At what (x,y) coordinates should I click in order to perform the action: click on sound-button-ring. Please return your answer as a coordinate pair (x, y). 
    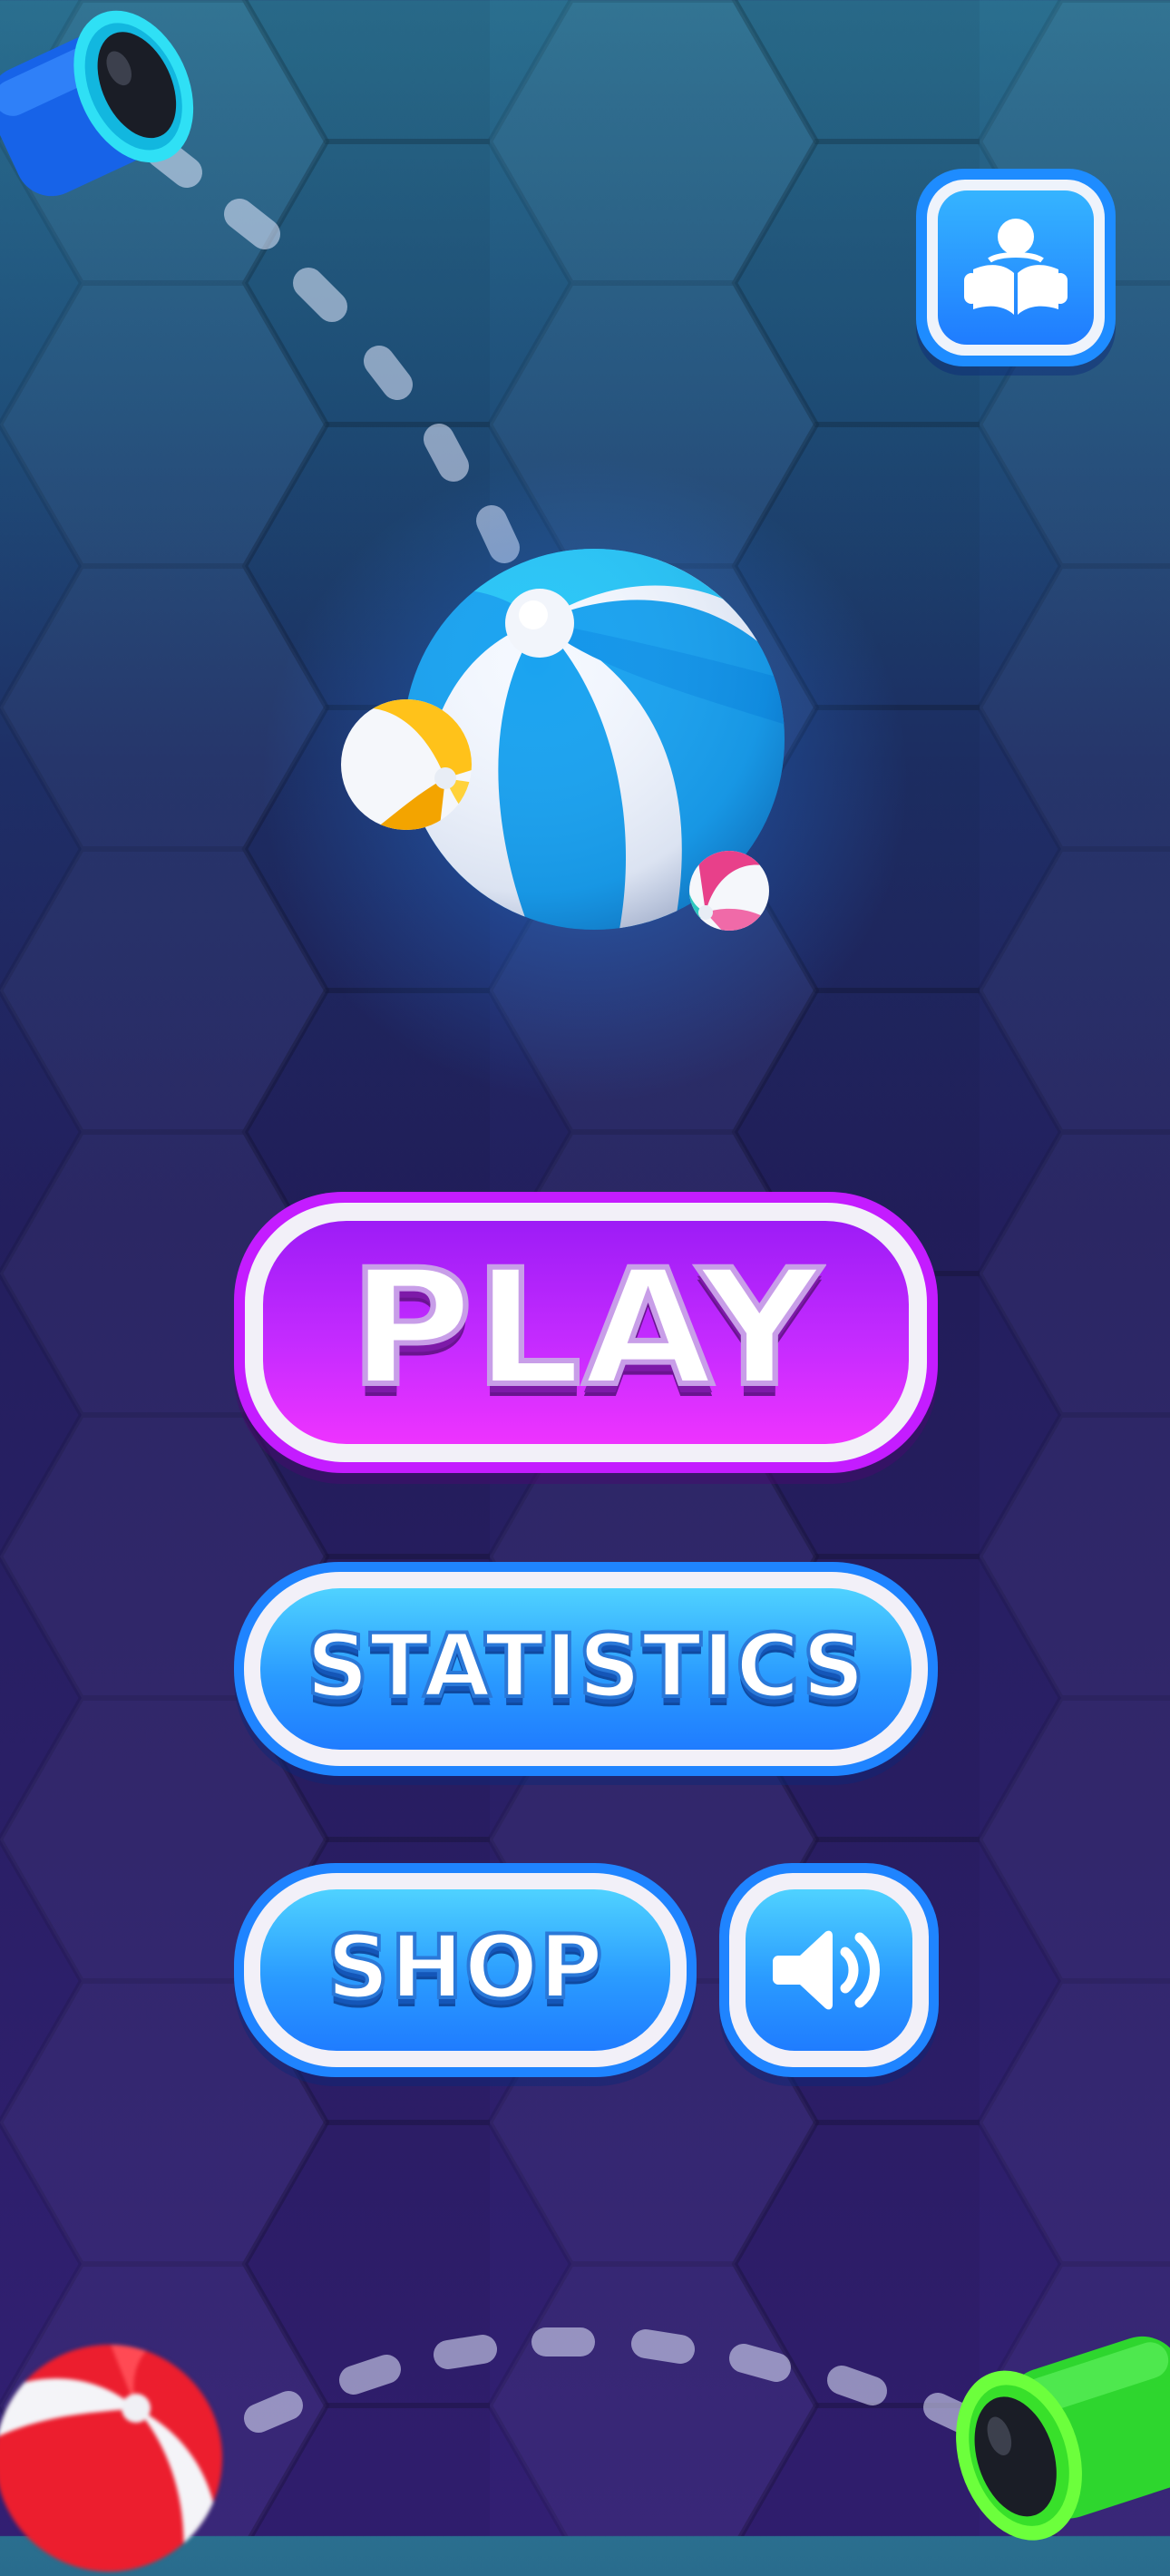
    Looking at the image, I should click on (829, 1970).